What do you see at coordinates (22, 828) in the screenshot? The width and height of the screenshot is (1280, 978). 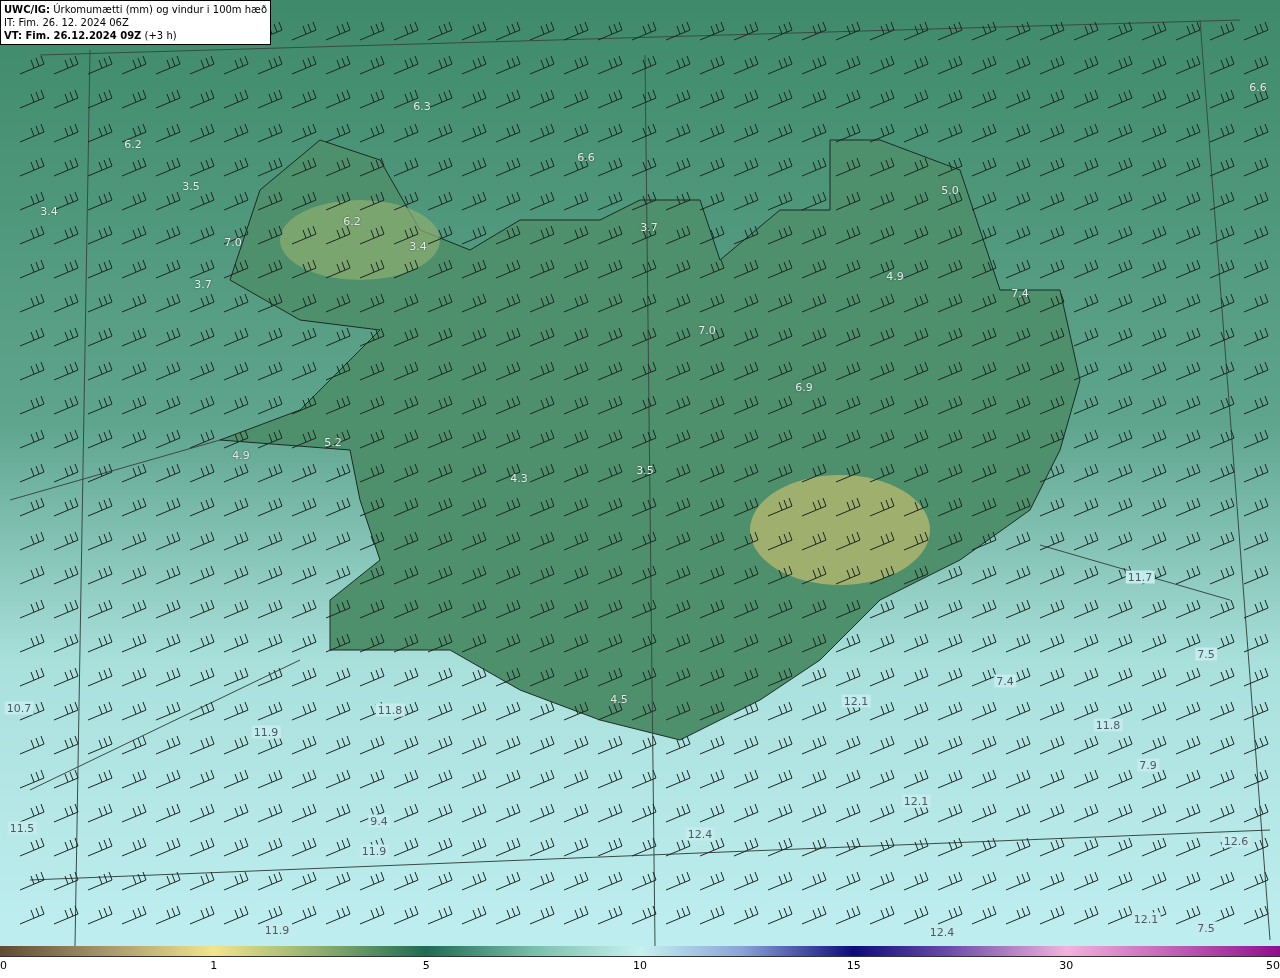 I see `value-label: 11.5` at bounding box center [22, 828].